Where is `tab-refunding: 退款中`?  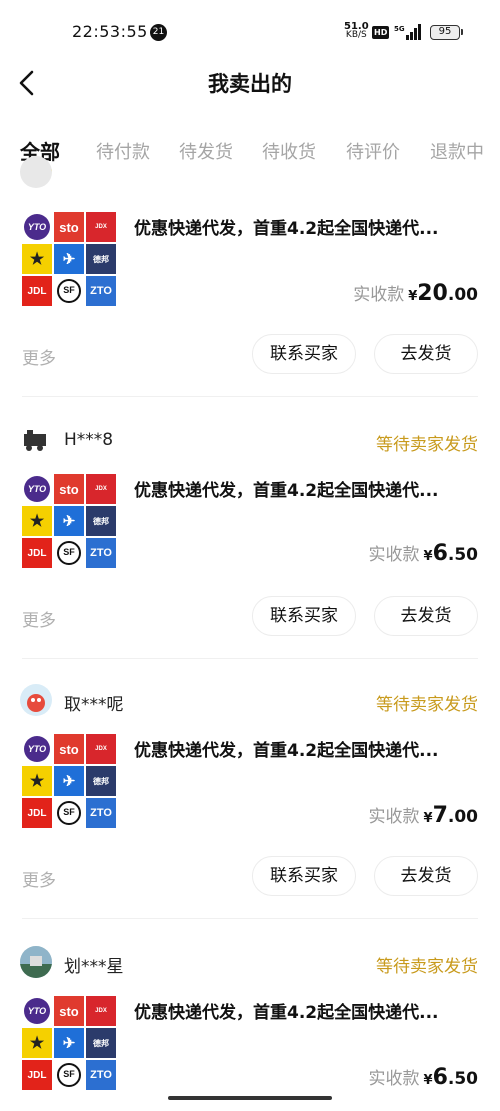 tab-refunding: 退款中 is located at coordinates (457, 151).